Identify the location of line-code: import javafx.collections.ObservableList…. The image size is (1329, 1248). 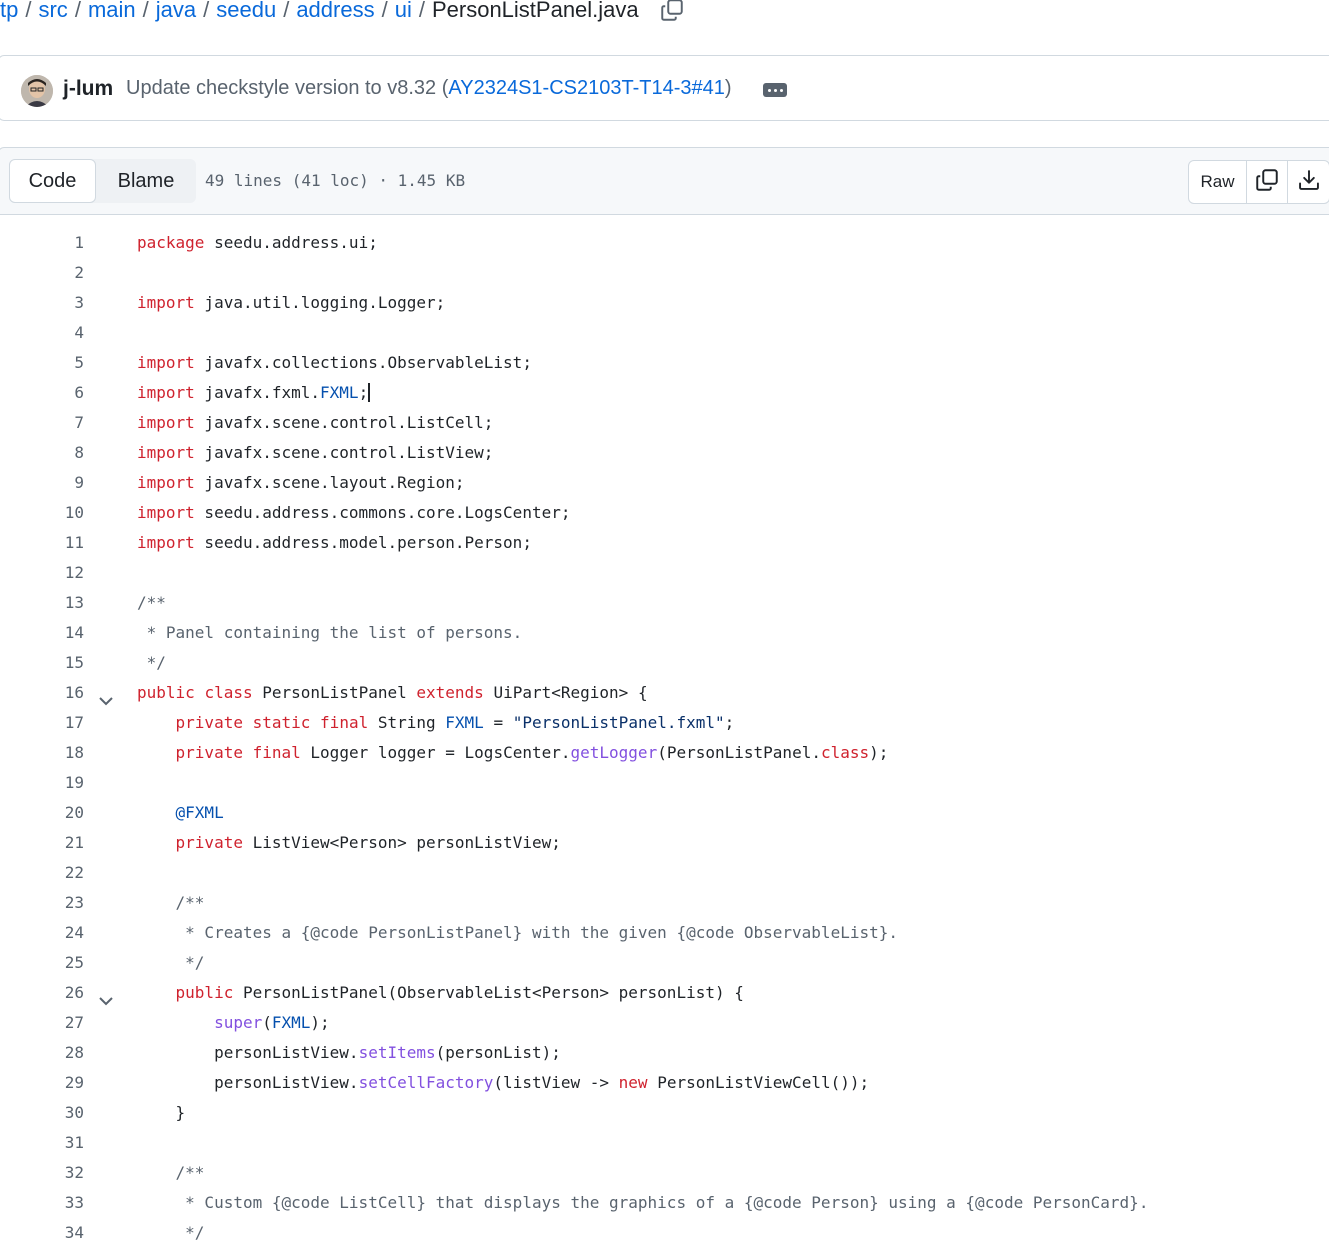
(334, 362).